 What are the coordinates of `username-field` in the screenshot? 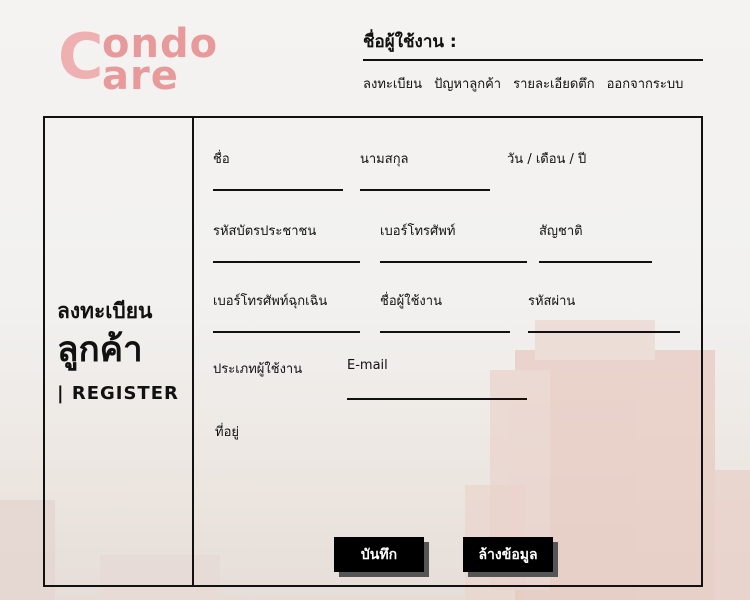 It's located at (445, 323).